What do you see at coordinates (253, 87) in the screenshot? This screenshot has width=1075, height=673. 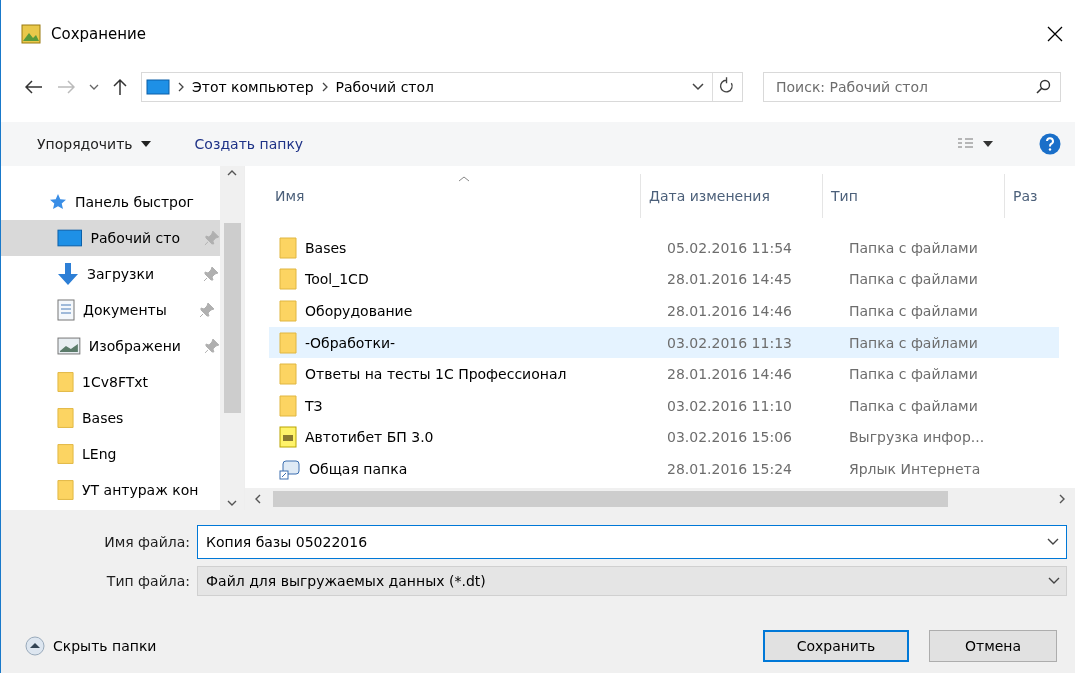 I see `breadcrumb-item: Этот компьютер` at bounding box center [253, 87].